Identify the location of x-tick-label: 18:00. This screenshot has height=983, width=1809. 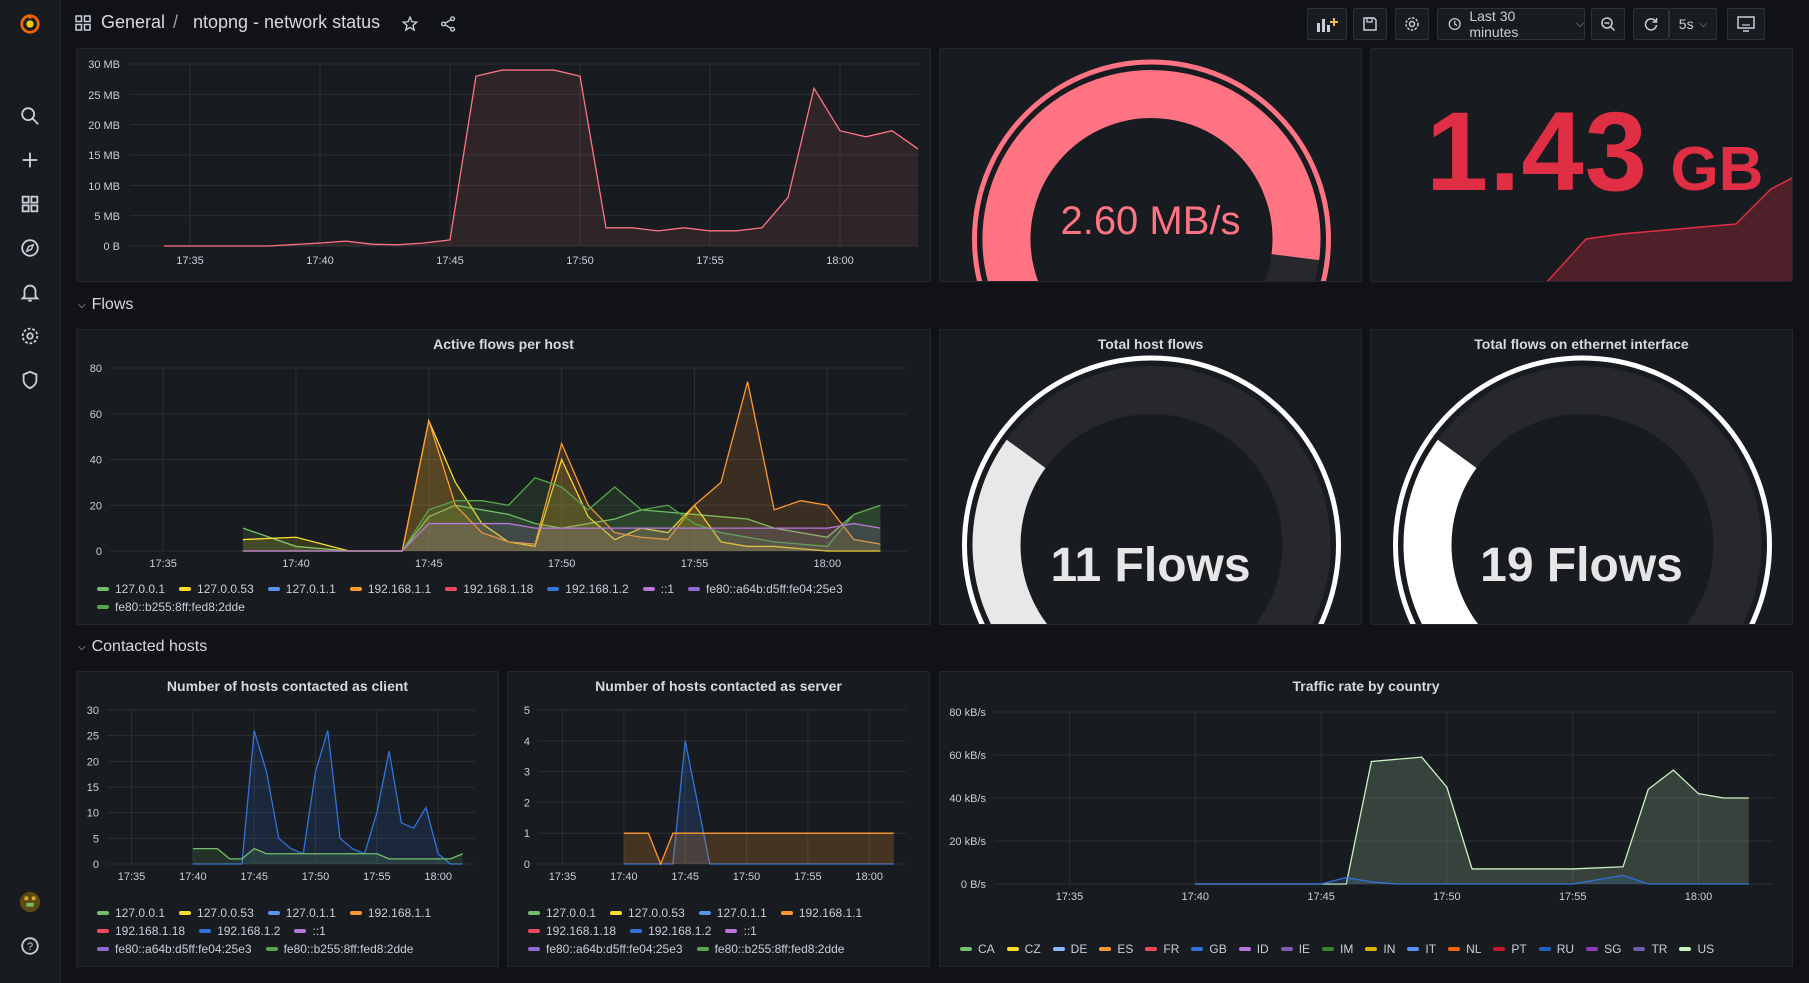
(1699, 897).